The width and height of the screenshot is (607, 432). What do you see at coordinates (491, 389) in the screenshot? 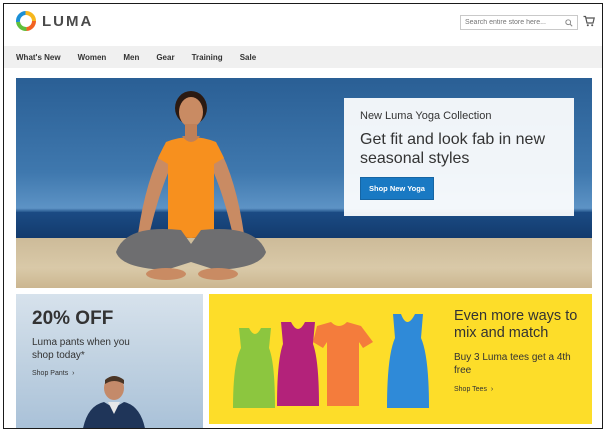
I see `chevron-right-icon: ›` at bounding box center [491, 389].